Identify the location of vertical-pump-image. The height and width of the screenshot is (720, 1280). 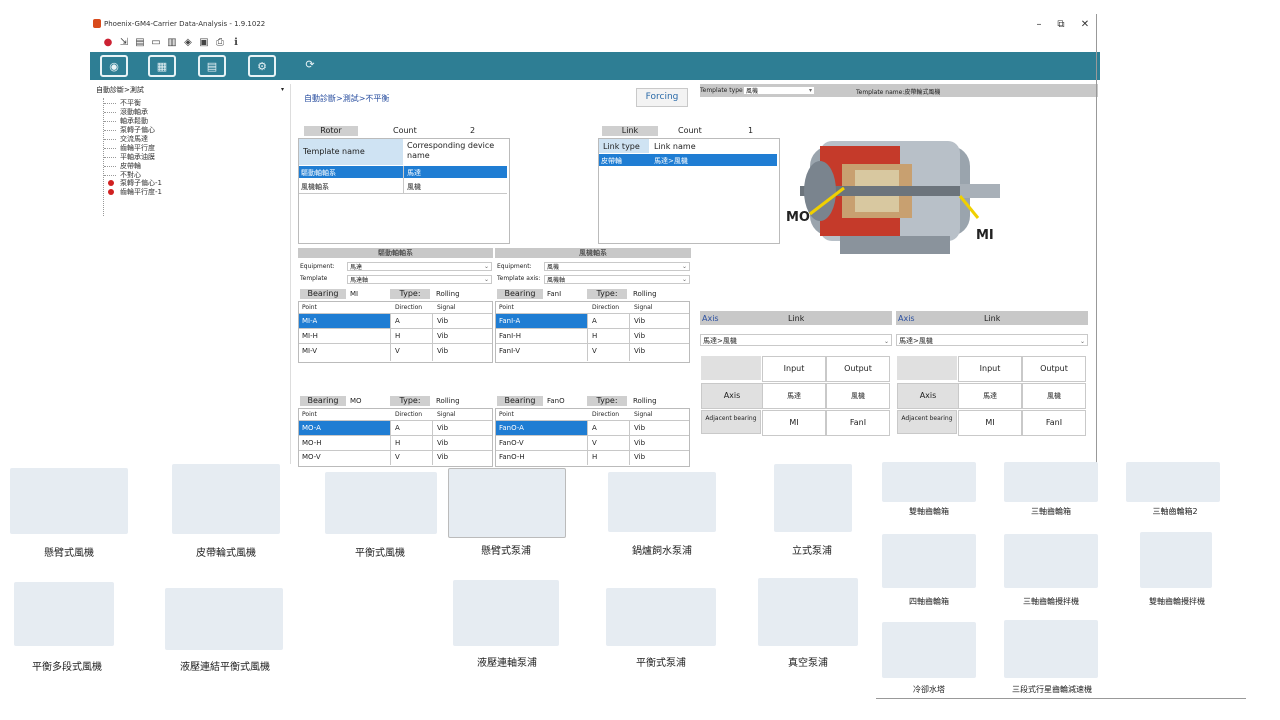
(813, 498).